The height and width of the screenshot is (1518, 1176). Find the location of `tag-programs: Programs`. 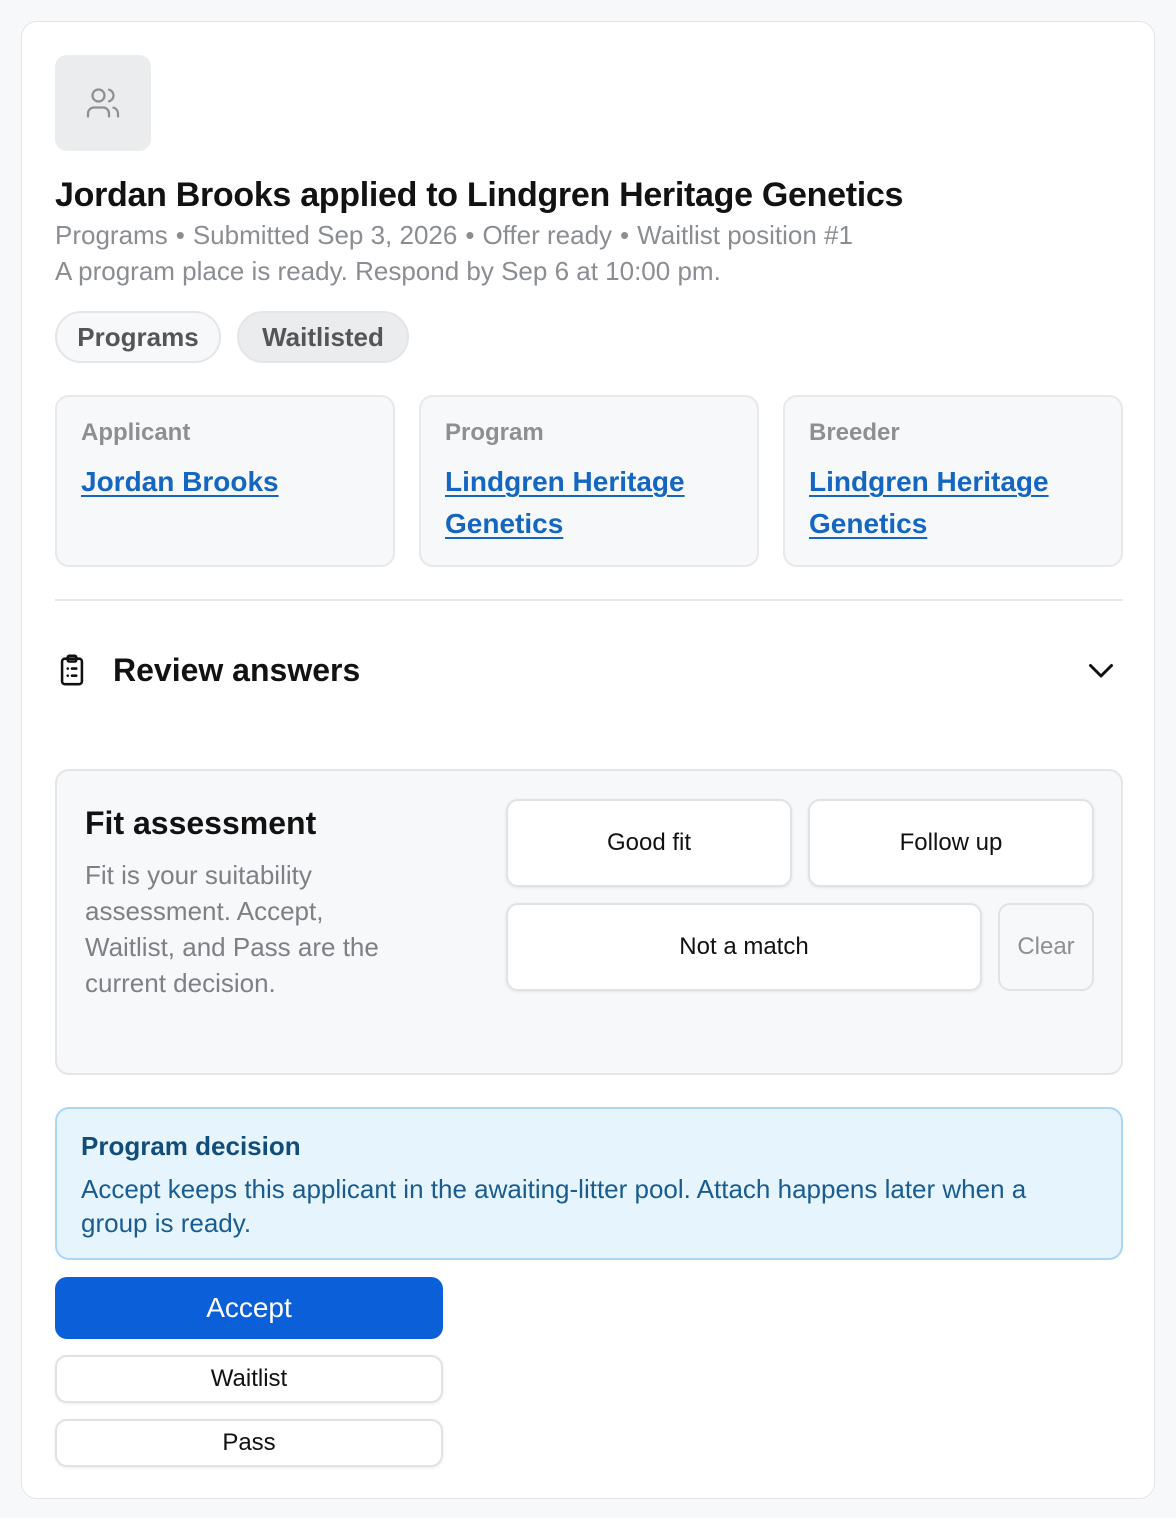

tag-programs: Programs is located at coordinates (138, 337).